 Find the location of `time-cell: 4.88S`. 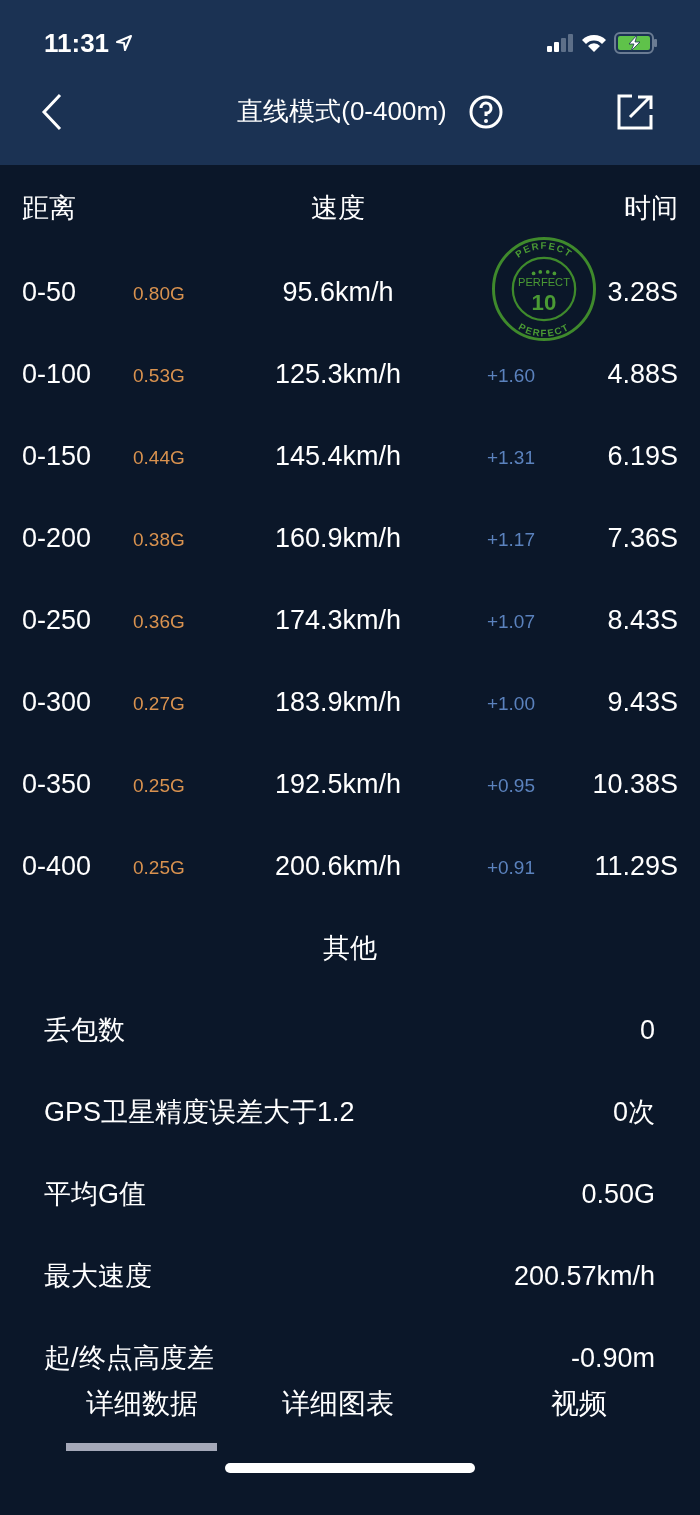

time-cell: 4.88S is located at coordinates (642, 374).